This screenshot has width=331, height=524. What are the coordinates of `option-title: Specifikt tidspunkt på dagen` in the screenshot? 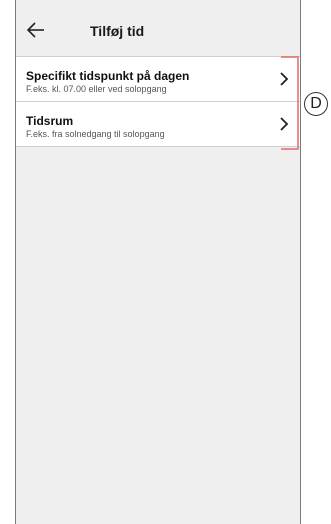 It's located at (108, 76).